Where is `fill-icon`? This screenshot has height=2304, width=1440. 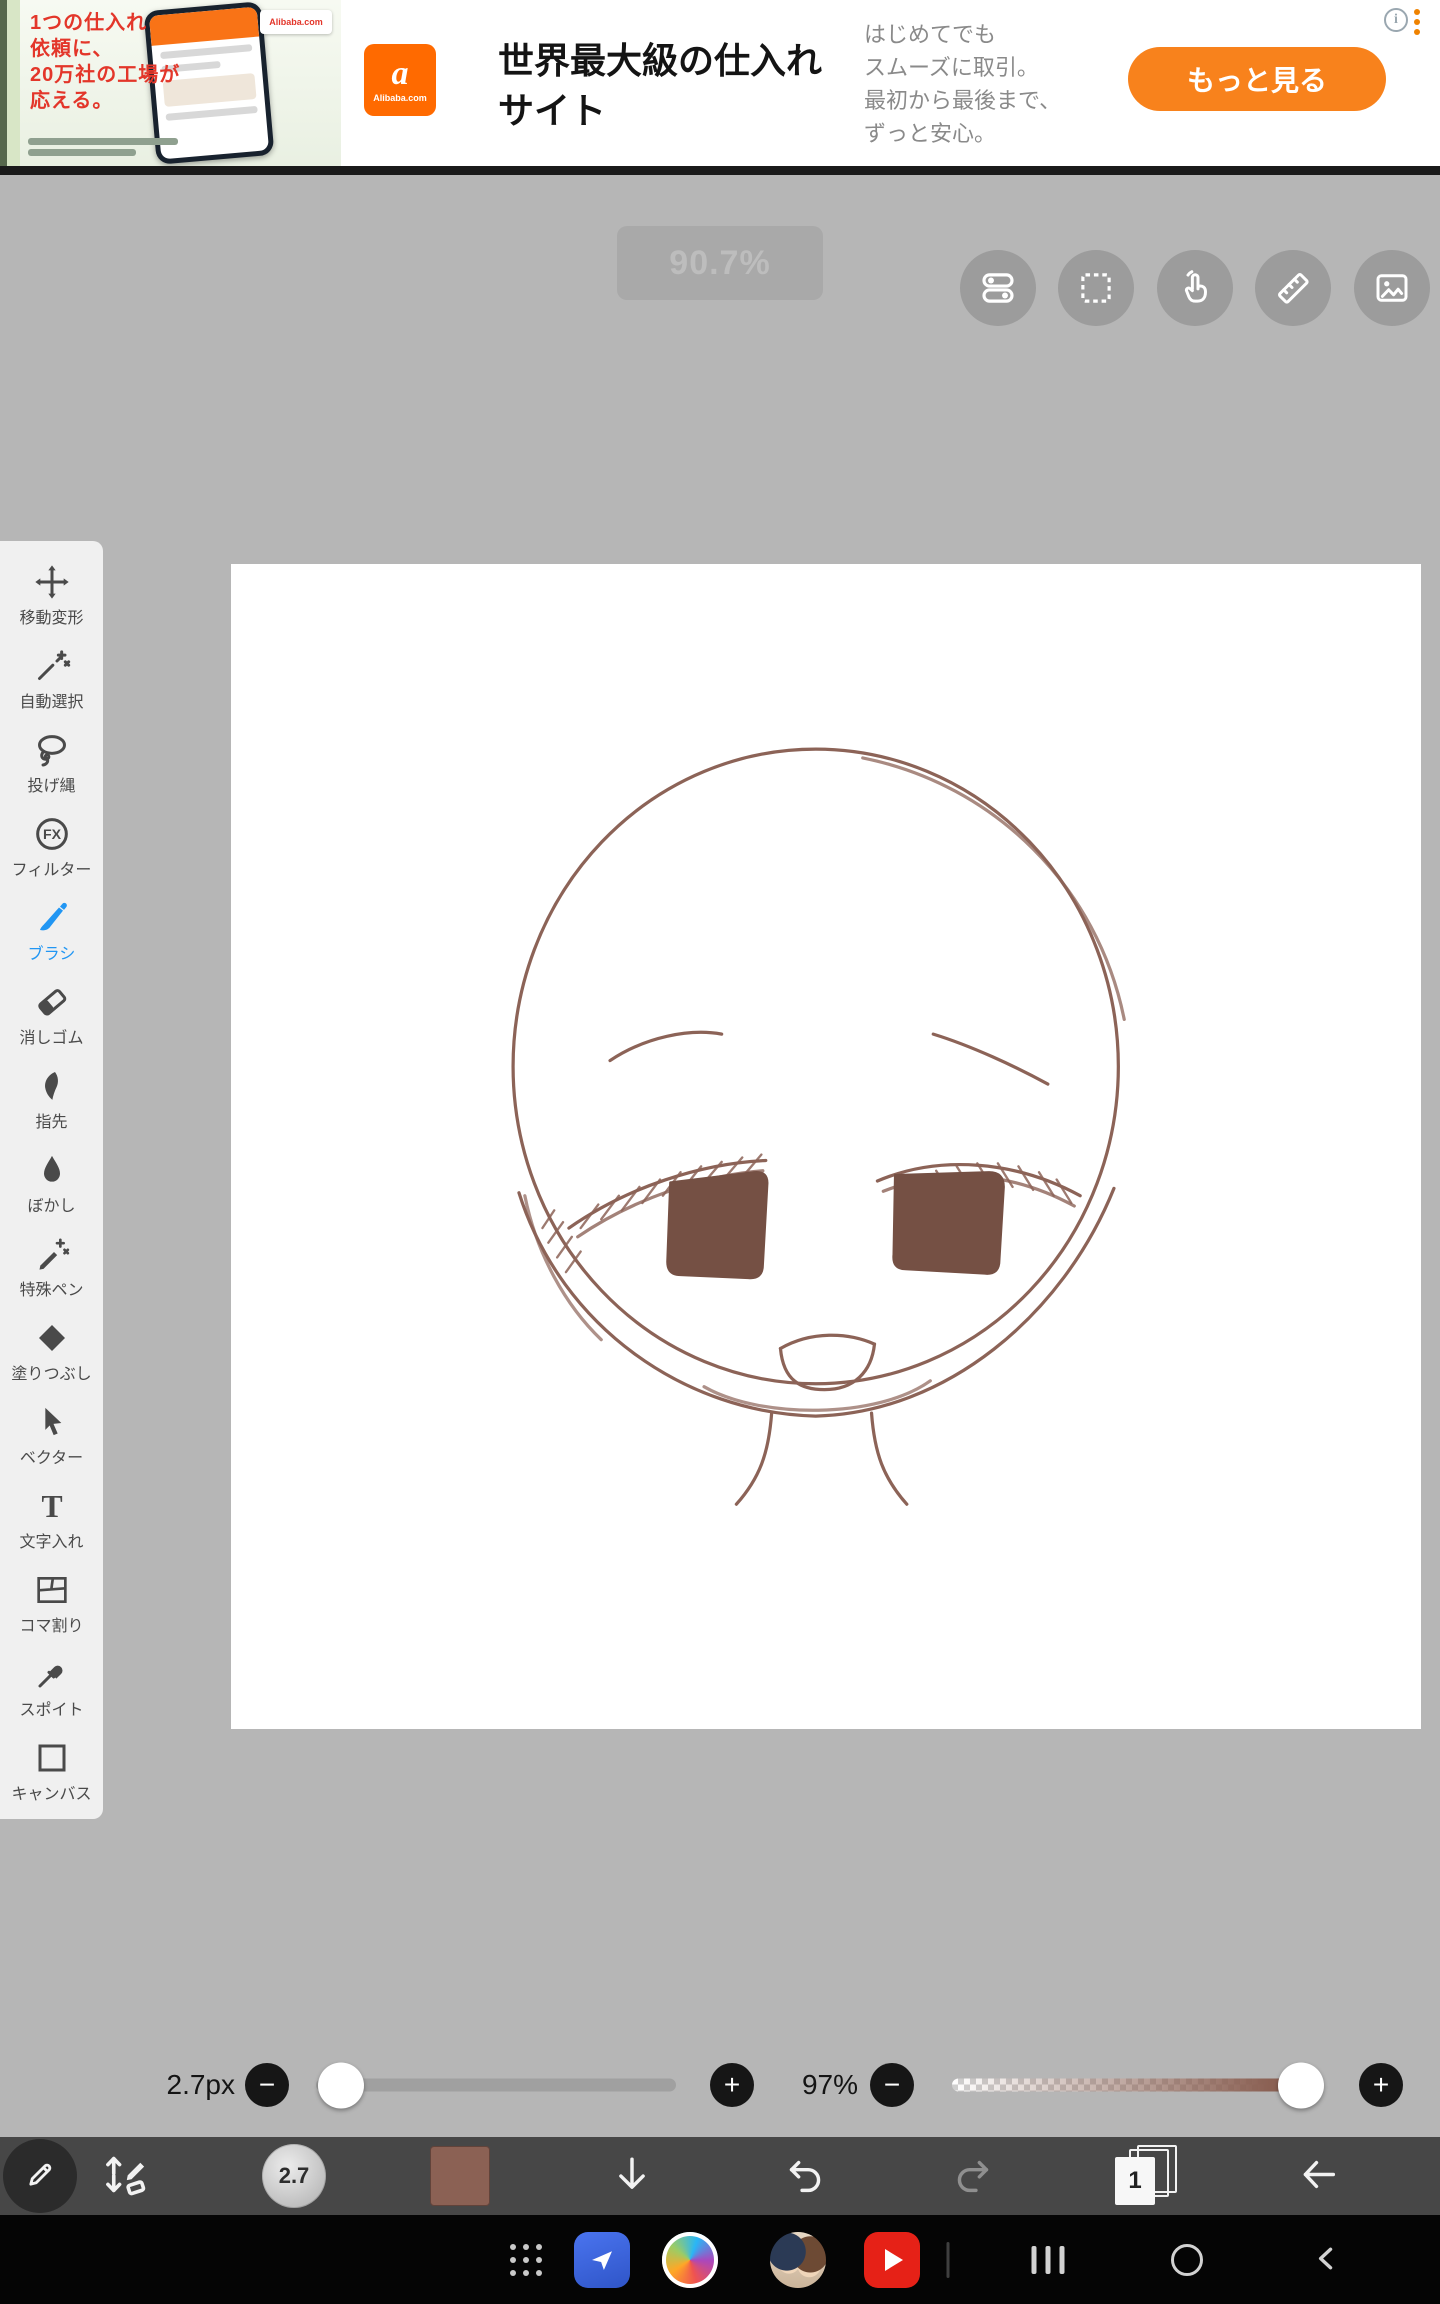
fill-icon is located at coordinates (52, 1336).